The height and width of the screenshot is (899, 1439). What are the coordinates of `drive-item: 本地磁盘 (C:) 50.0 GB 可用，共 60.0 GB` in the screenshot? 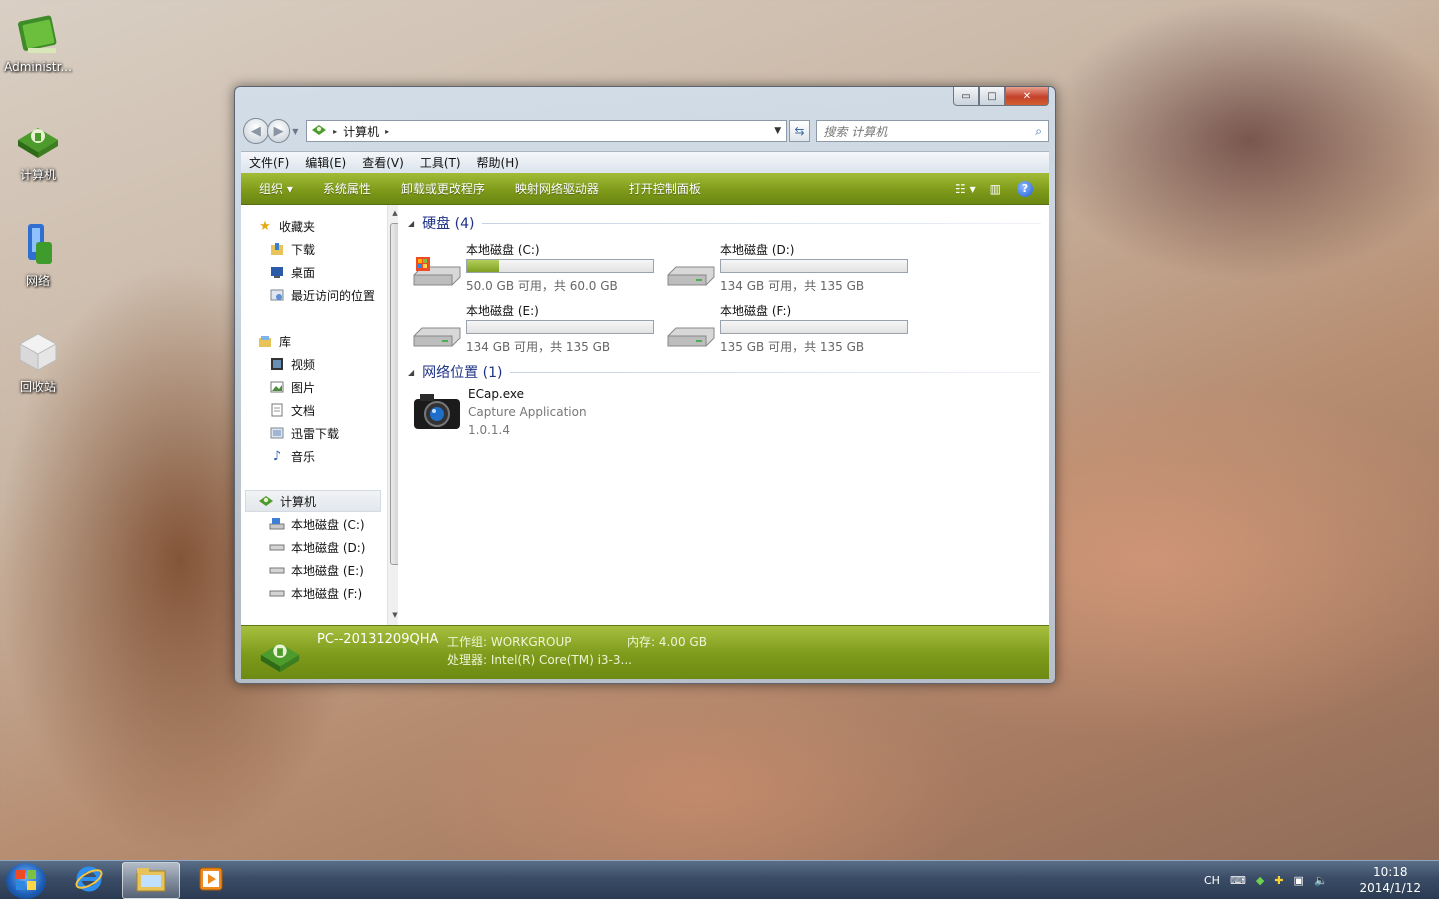 It's located at (537, 271).